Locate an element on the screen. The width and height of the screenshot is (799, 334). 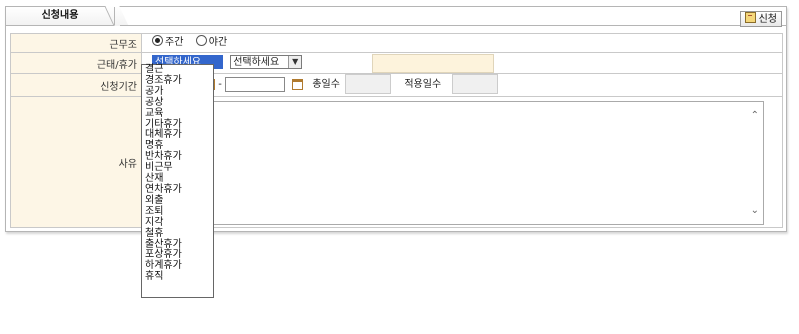
dropdown-option: 공상 is located at coordinates (177, 103).